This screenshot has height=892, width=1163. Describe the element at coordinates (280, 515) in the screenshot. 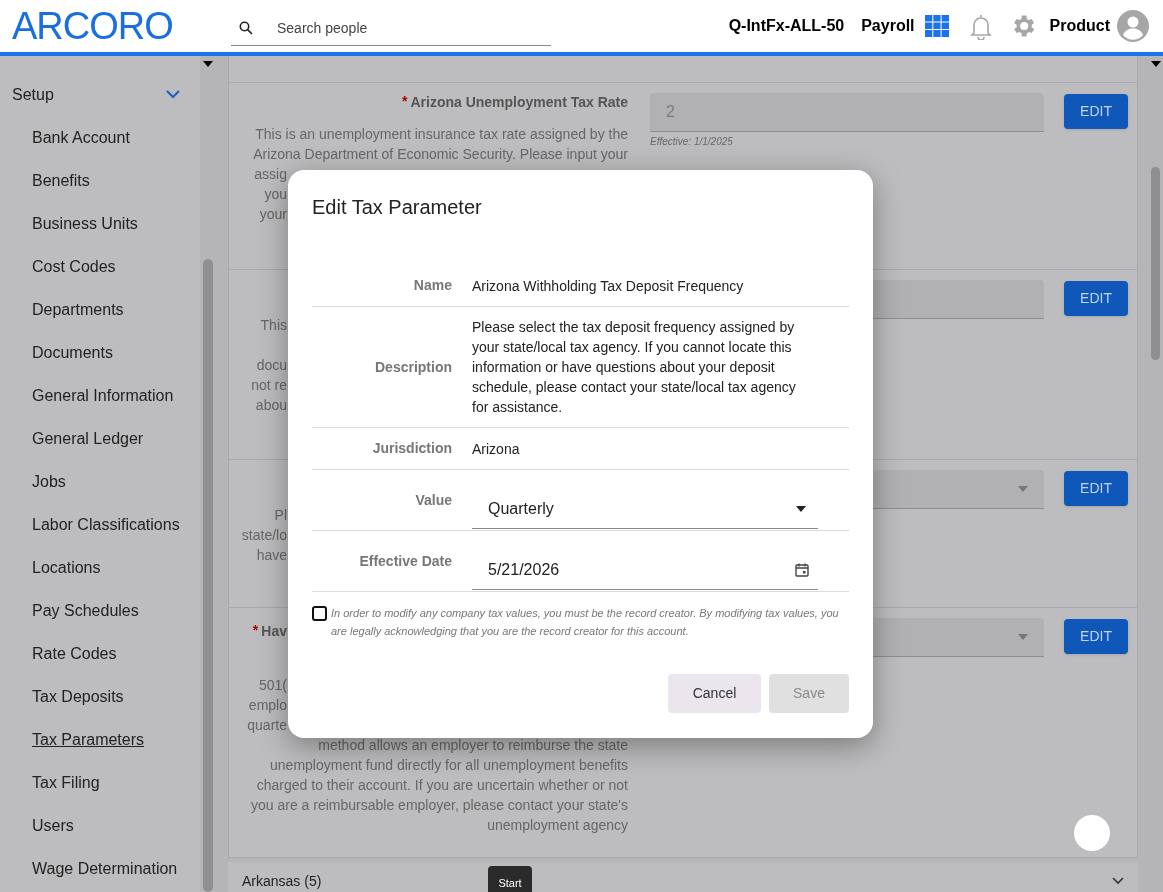

I see `description-text: Pl` at that location.